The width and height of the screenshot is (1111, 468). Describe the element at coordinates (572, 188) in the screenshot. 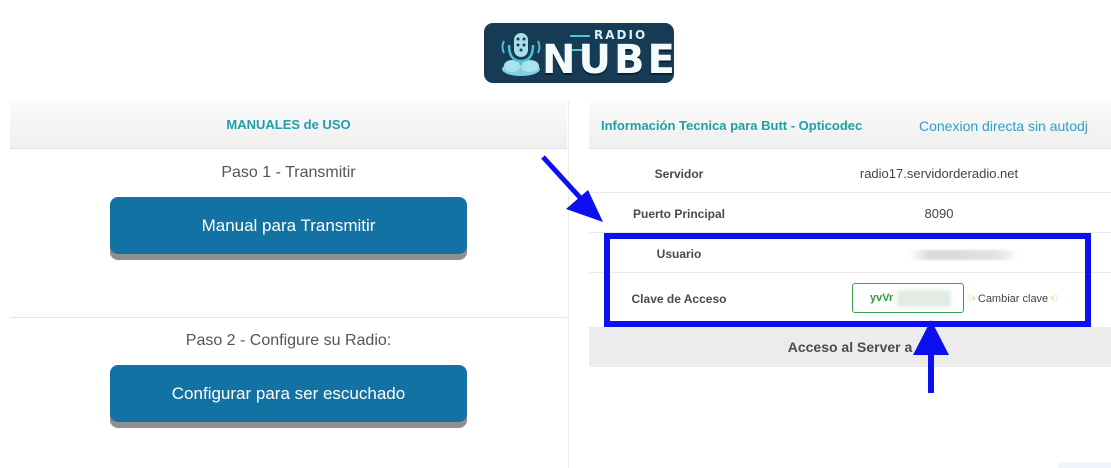

I see `annotation-arrow-down-right` at that location.